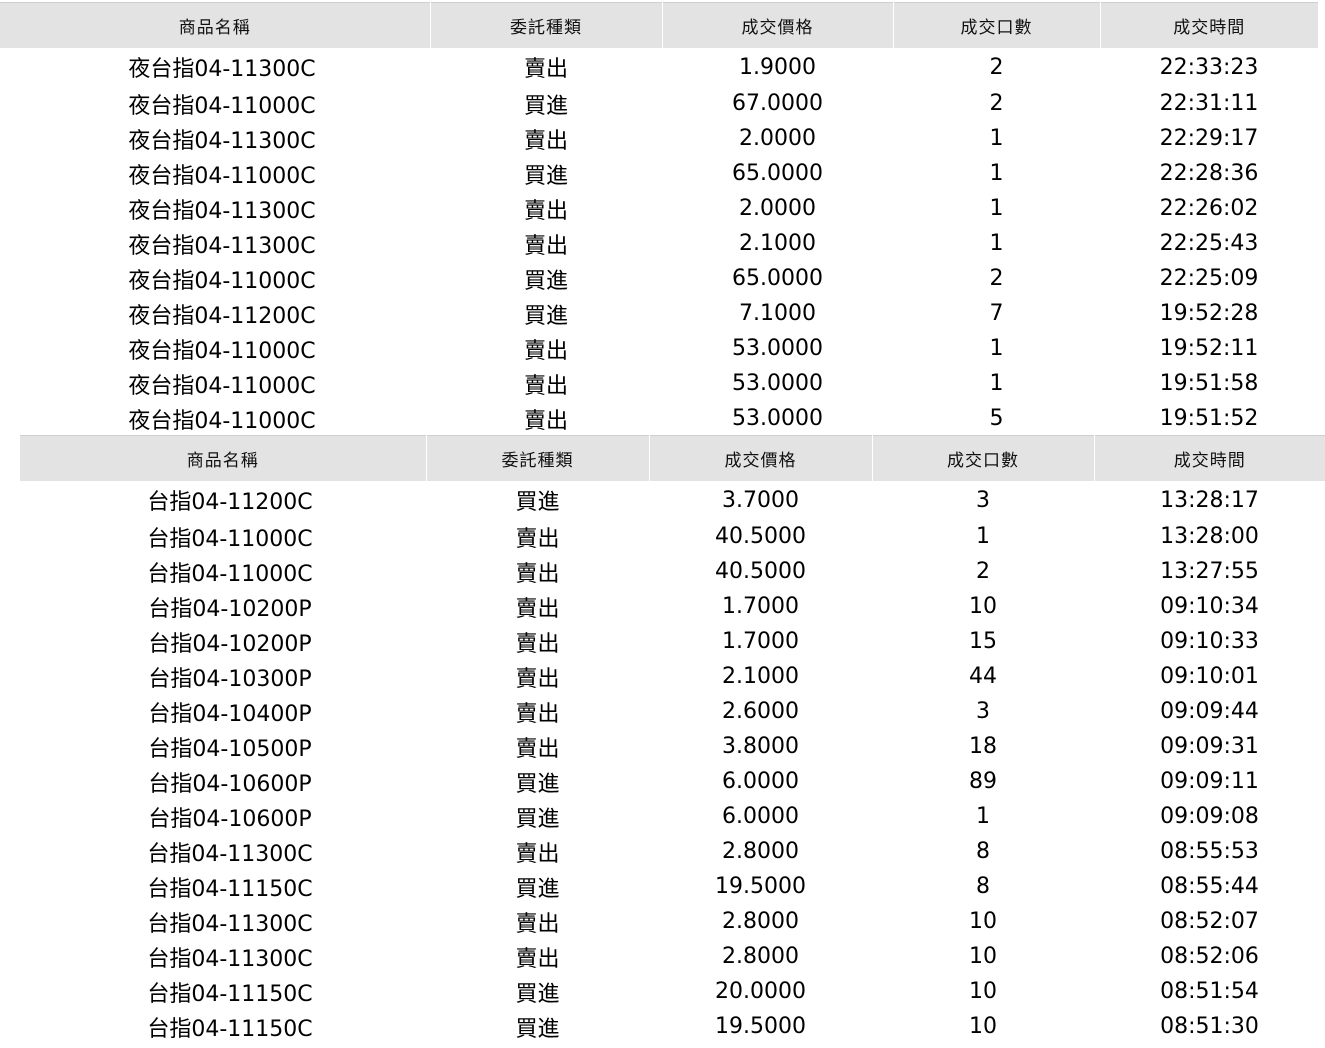 This screenshot has height=1048, width=1325. Describe the element at coordinates (672, 676) in the screenshot. I see `table-row: 台指04-10300P 賣出 2.1000 44 09:10:01` at that location.